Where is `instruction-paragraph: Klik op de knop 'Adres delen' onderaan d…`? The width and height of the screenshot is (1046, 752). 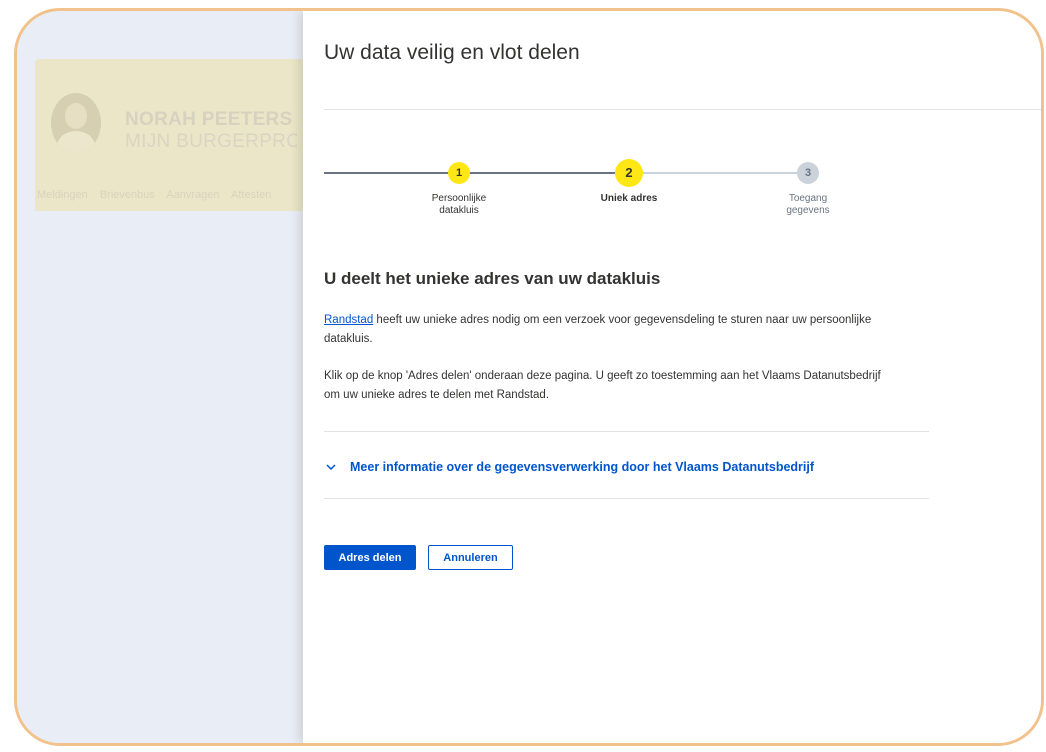
instruction-paragraph: Klik op de knop 'Adres delen' onderaan d… is located at coordinates (602, 385).